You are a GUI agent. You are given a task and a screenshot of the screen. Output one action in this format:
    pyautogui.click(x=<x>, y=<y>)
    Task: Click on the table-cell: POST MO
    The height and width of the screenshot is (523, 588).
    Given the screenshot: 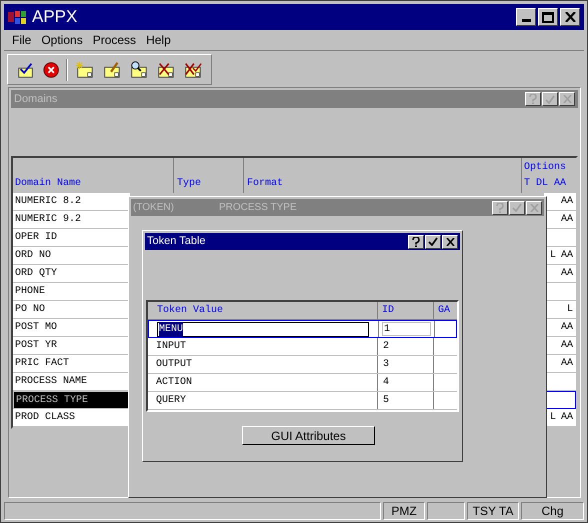 What is the action you would take?
    pyautogui.click(x=71, y=328)
    